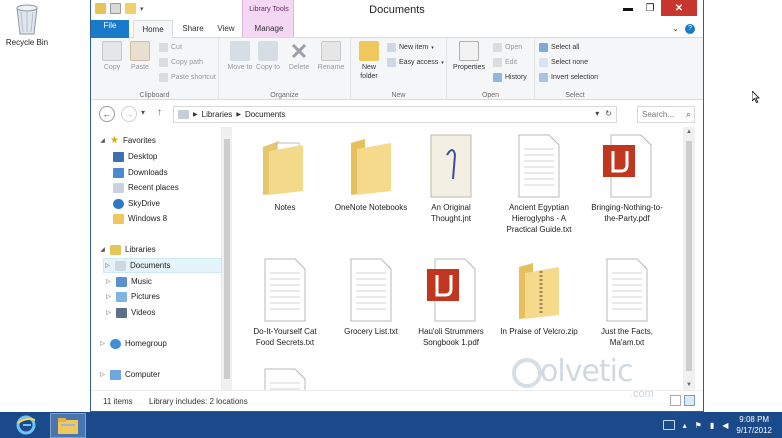 This screenshot has height=438, width=782. Describe the element at coordinates (159, 112) in the screenshot. I see `up-button: ↑` at that location.